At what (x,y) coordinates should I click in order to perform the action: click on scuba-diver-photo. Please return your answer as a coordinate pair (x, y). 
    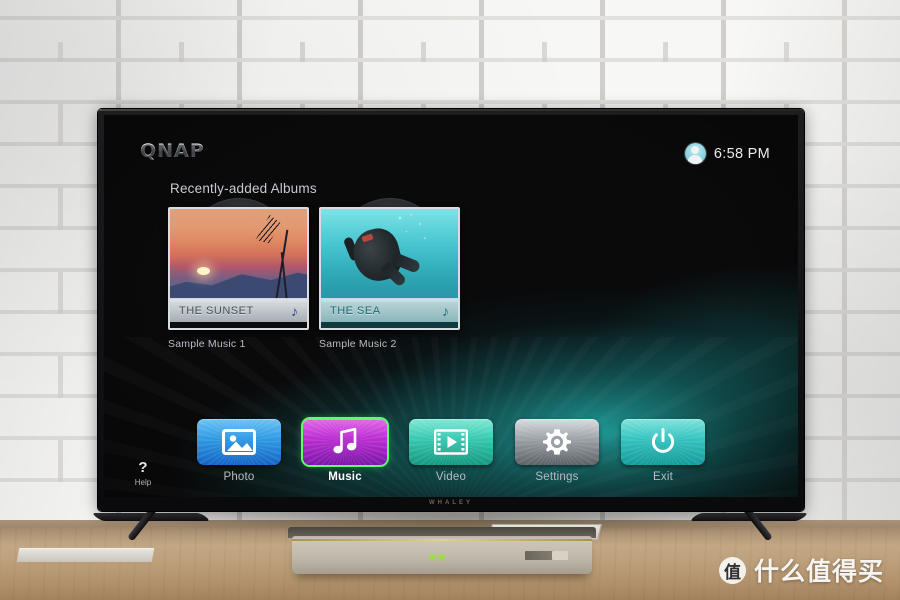
    Looking at the image, I should click on (389, 255).